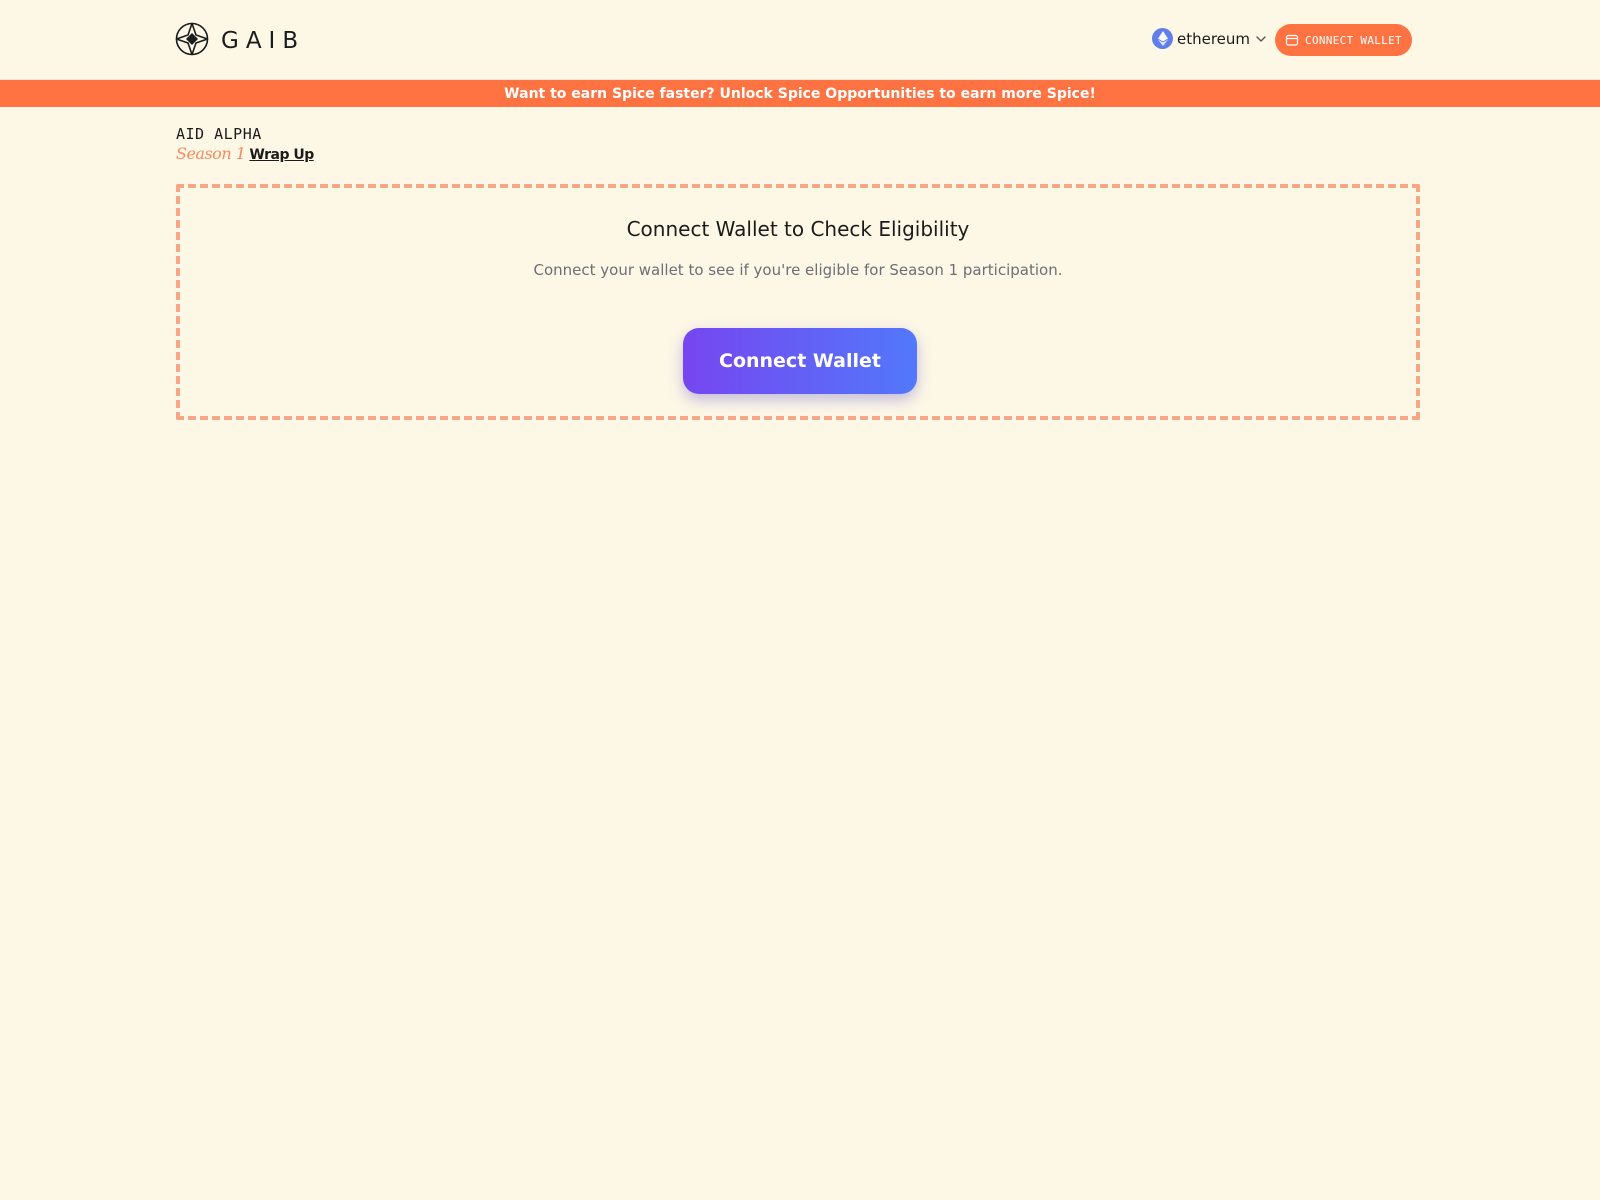 This screenshot has height=1200, width=1600. I want to click on gaib-logo: GAIB, so click(245, 39).